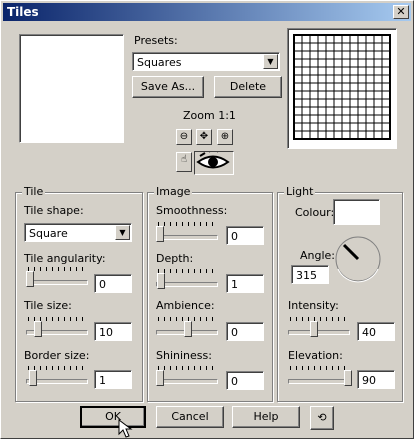 This screenshot has width=414, height=439. What do you see at coordinates (159, 62) in the screenshot?
I see `presets-value: Squares` at bounding box center [159, 62].